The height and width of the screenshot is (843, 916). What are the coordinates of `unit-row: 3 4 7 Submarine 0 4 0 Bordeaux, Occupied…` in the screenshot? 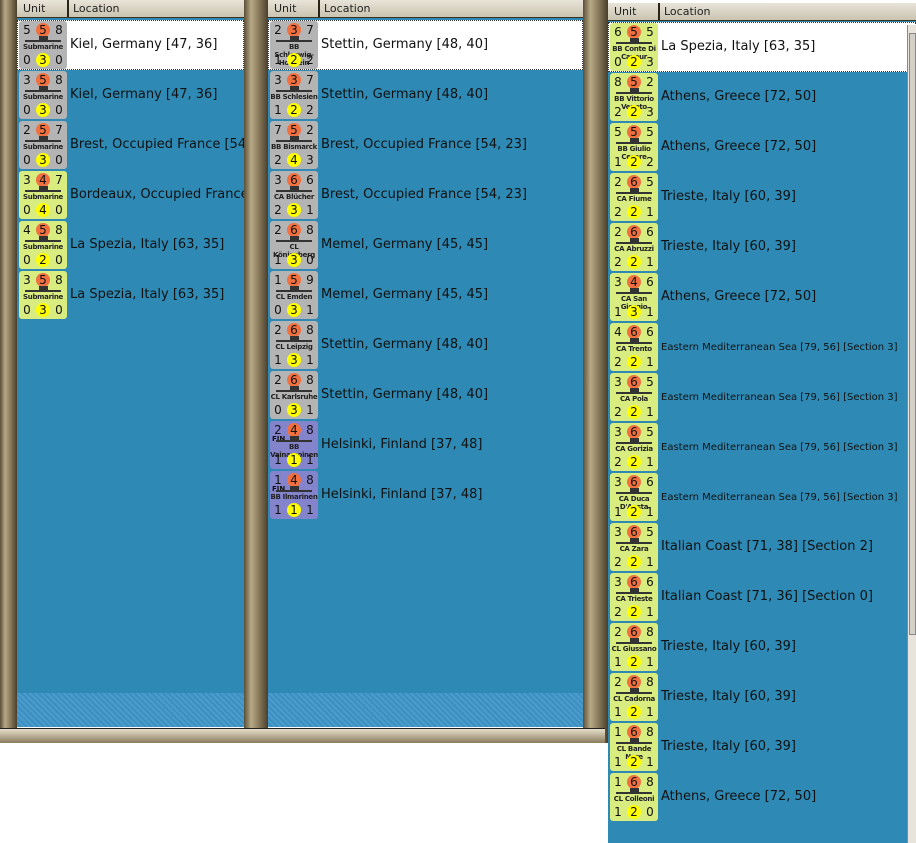 It's located at (130, 195).